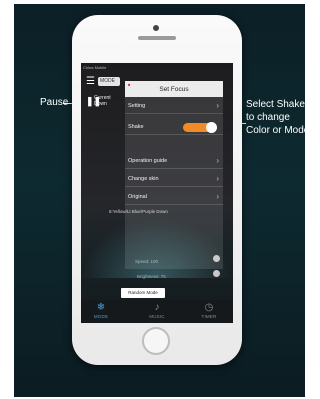  I want to click on operation-guide-label: Operation guide, so click(148, 161).